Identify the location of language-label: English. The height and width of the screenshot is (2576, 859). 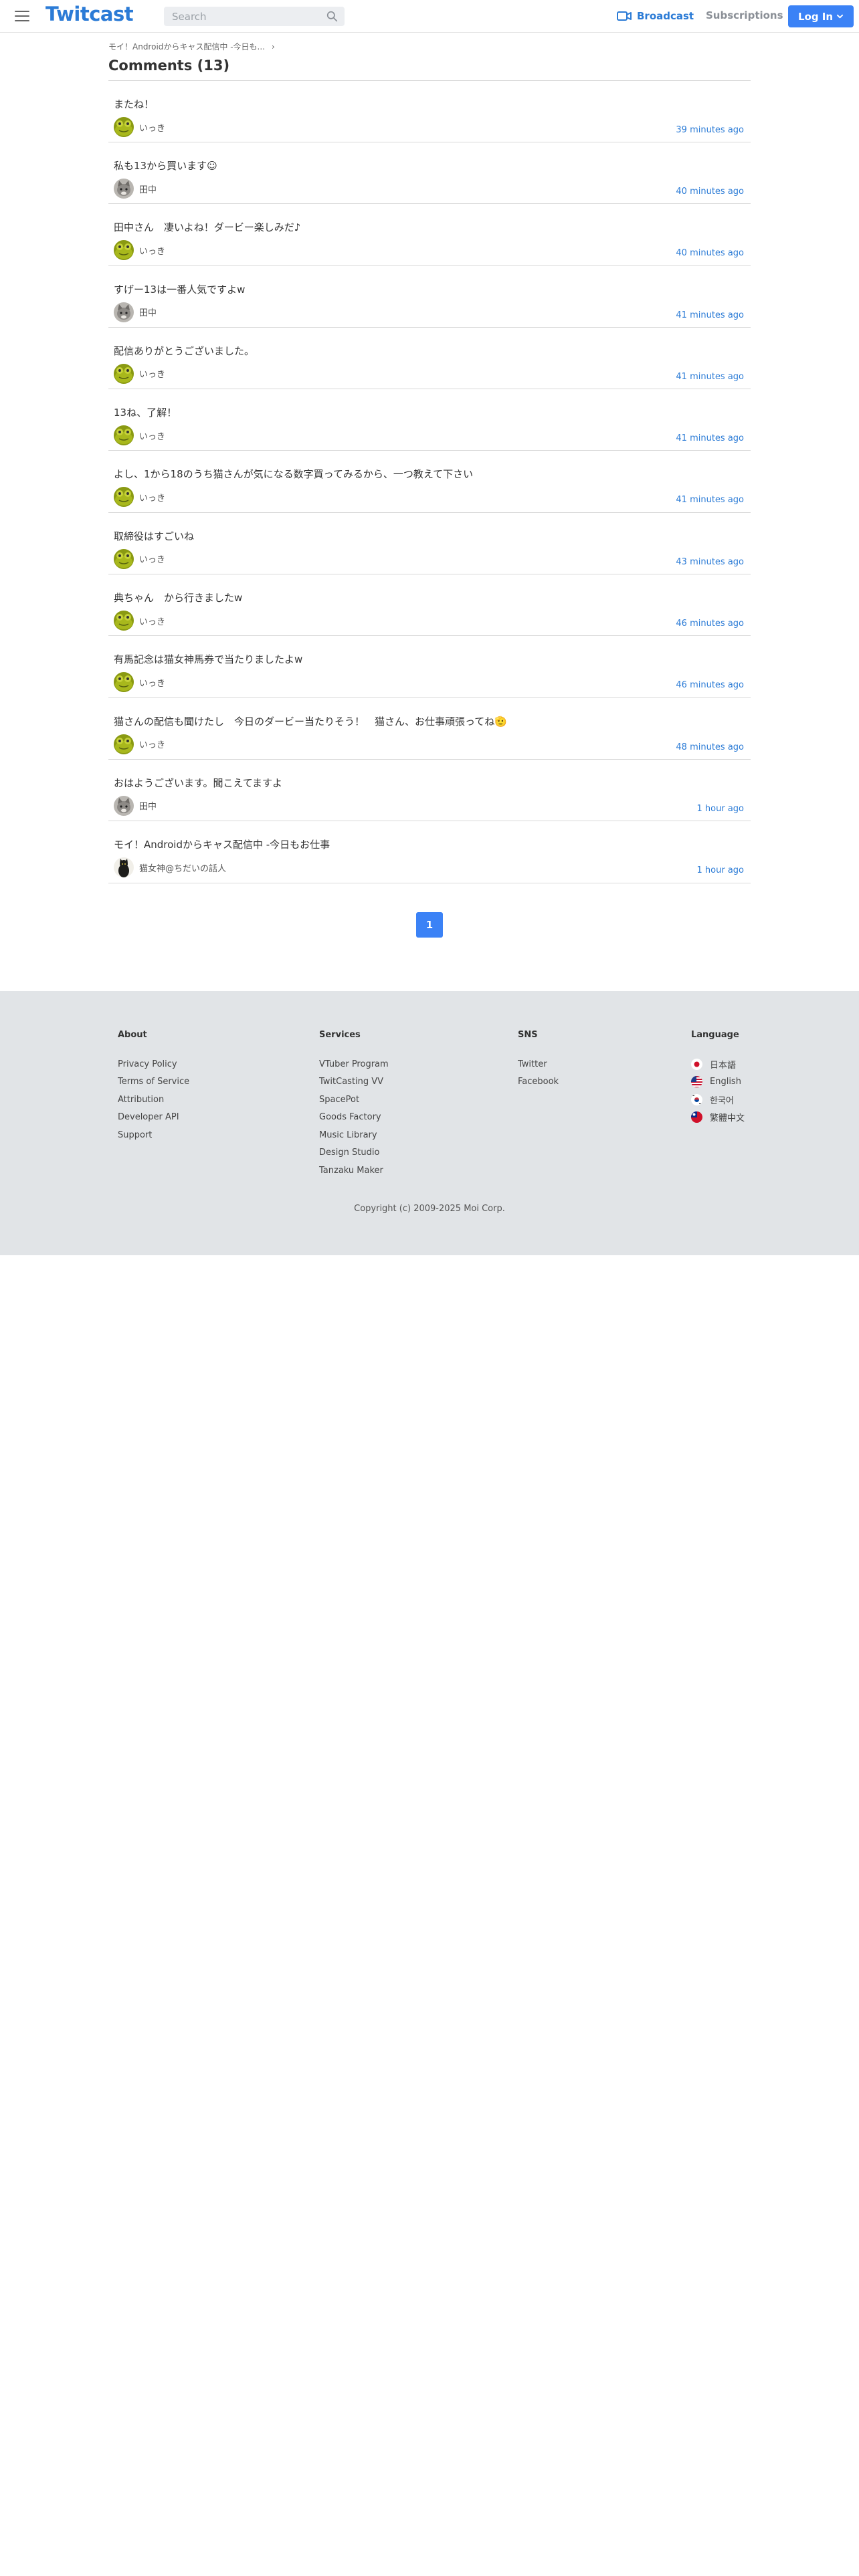
(725, 1082).